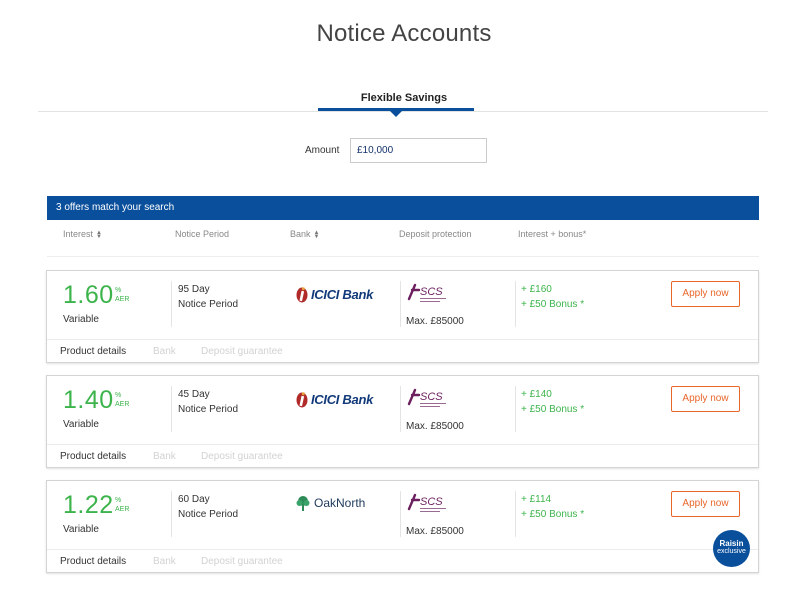 This screenshot has width=808, height=609. I want to click on raisin-exclusive-badge: Raisin exclusive, so click(731, 548).